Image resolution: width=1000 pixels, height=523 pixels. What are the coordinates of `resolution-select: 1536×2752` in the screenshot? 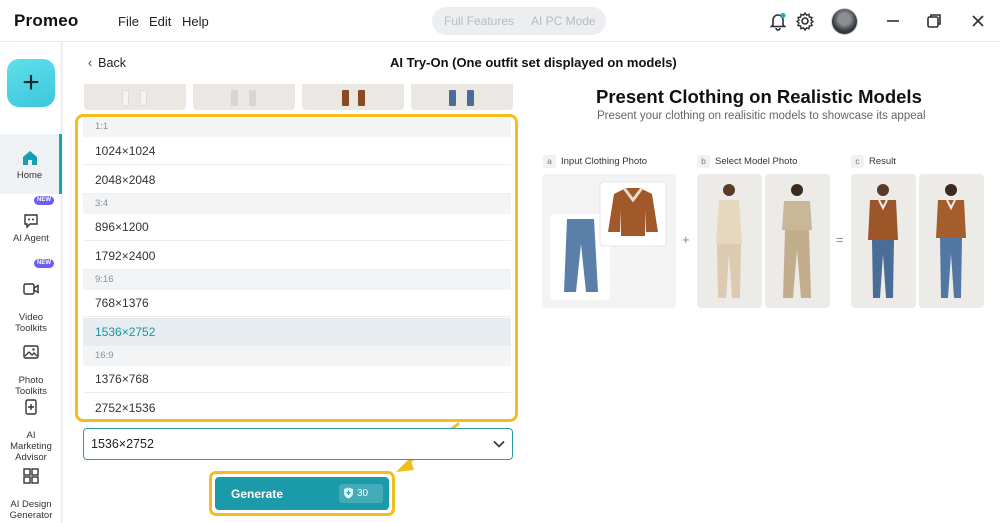 It's located at (298, 444).